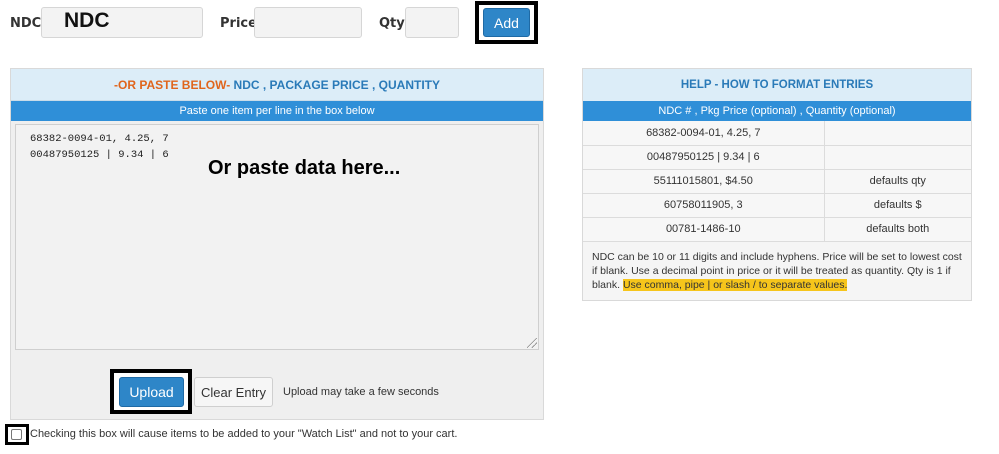 The width and height of the screenshot is (999, 454). What do you see at coordinates (532, 343) in the screenshot?
I see `resize-handle-icon` at bounding box center [532, 343].